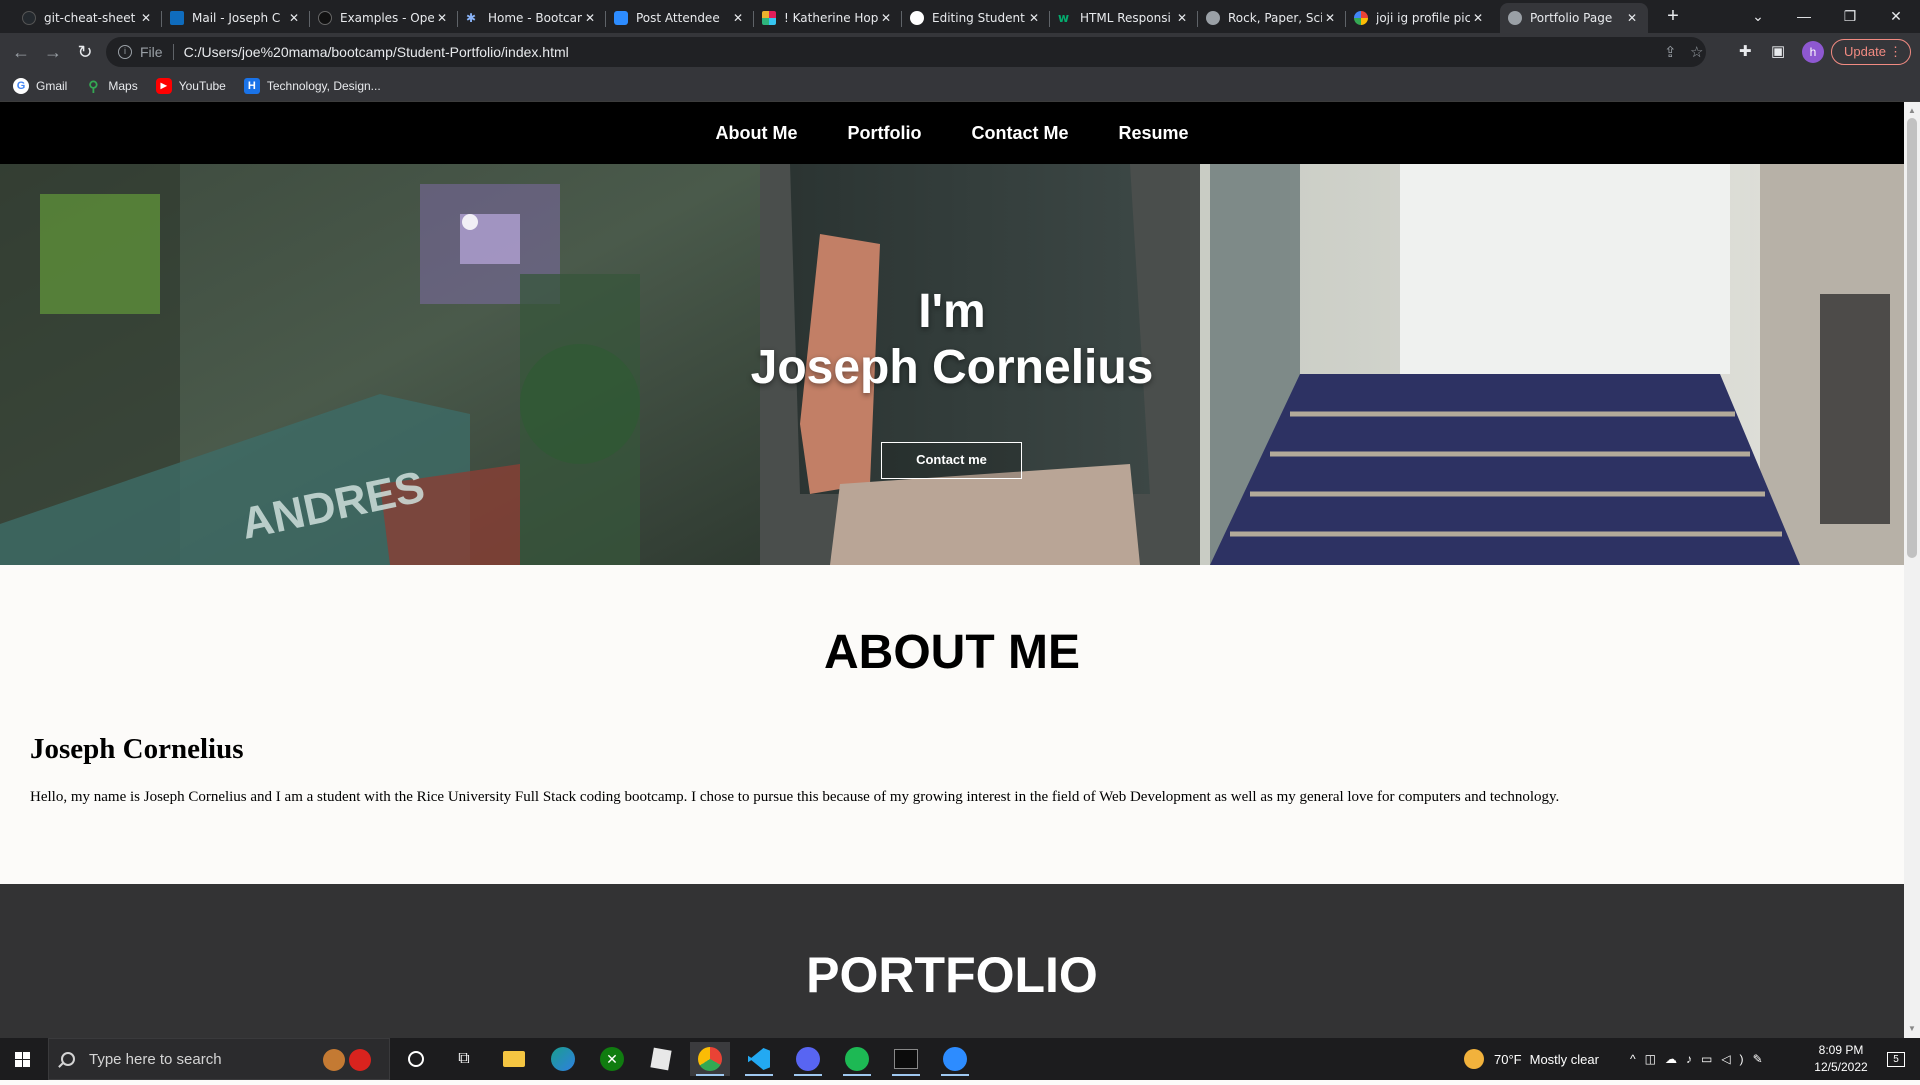  I want to click on close-window-button: ✕, so click(1896, 16).